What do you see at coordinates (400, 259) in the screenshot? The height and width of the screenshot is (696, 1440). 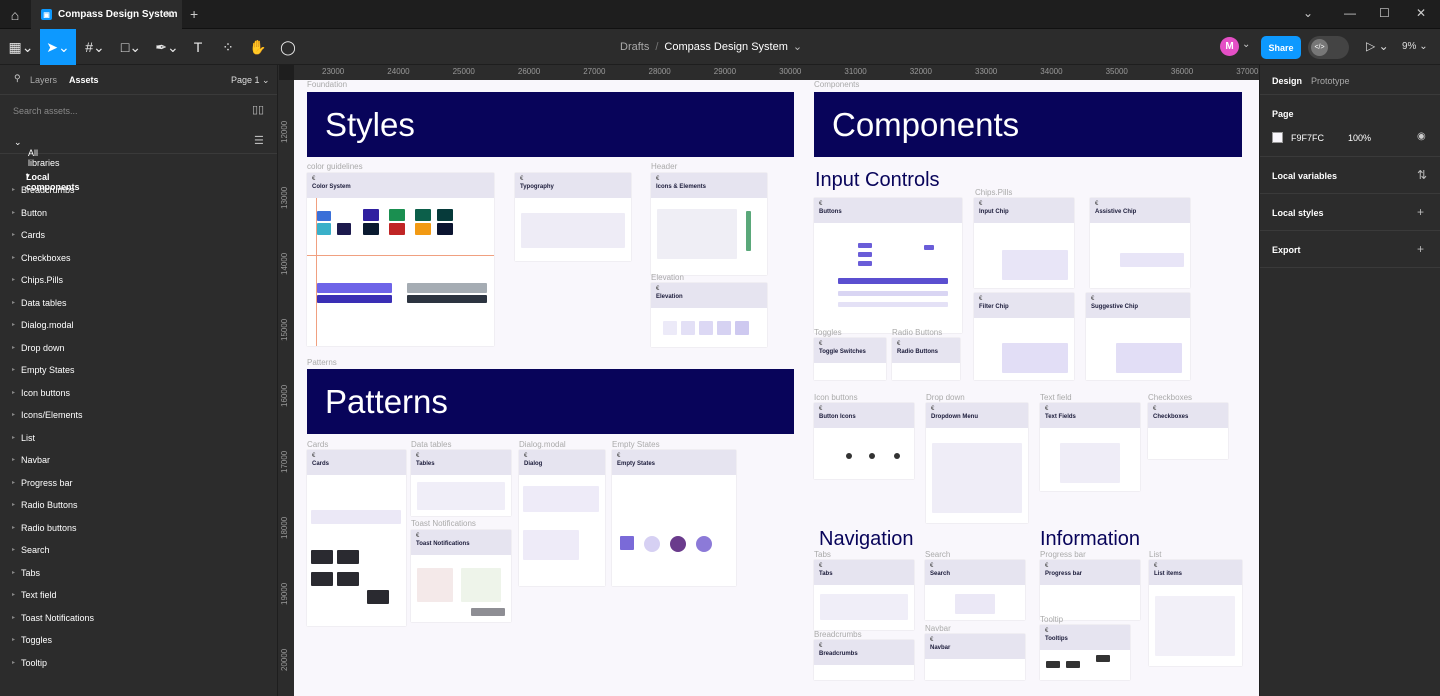 I see `color-system-card: € Color System` at bounding box center [400, 259].